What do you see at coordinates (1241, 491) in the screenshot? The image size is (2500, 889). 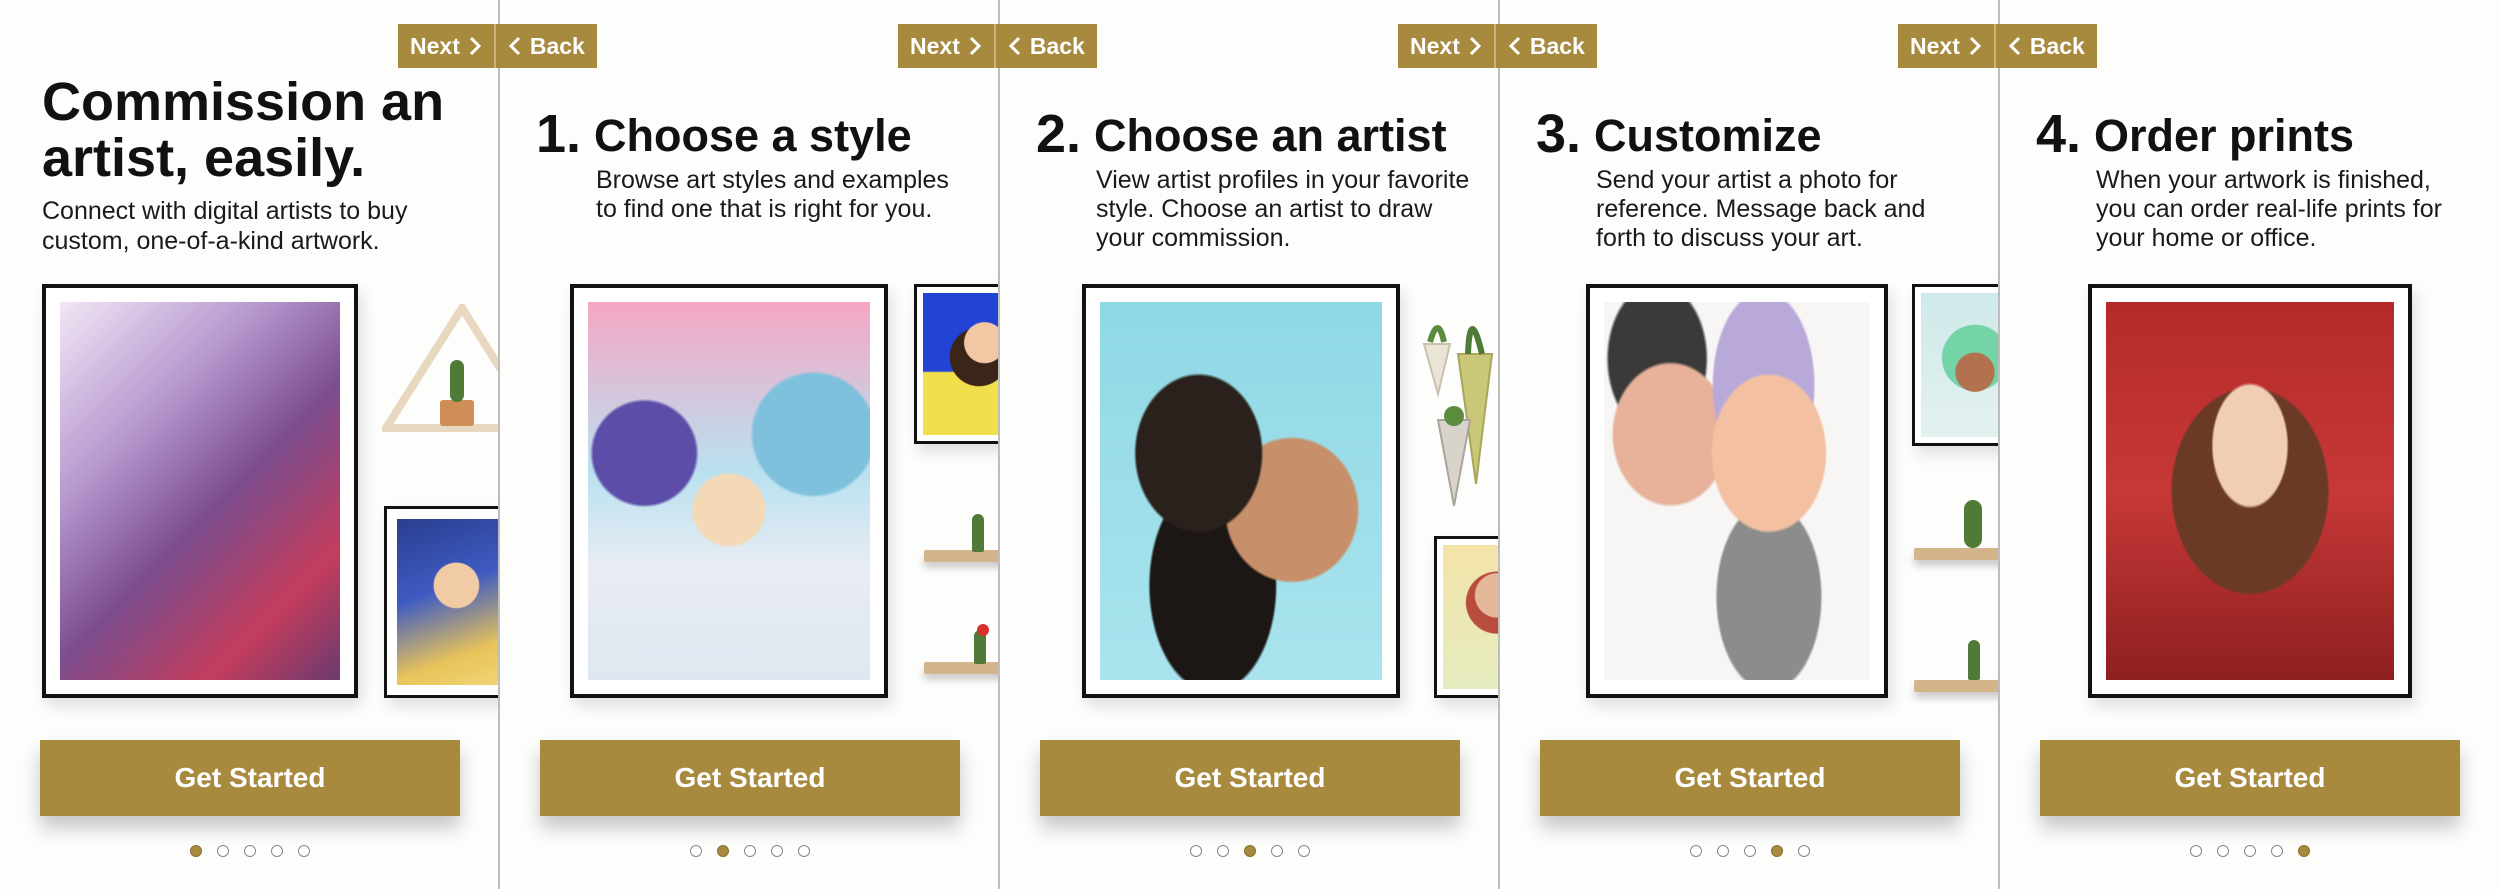 I see `dogs-artwork` at bounding box center [1241, 491].